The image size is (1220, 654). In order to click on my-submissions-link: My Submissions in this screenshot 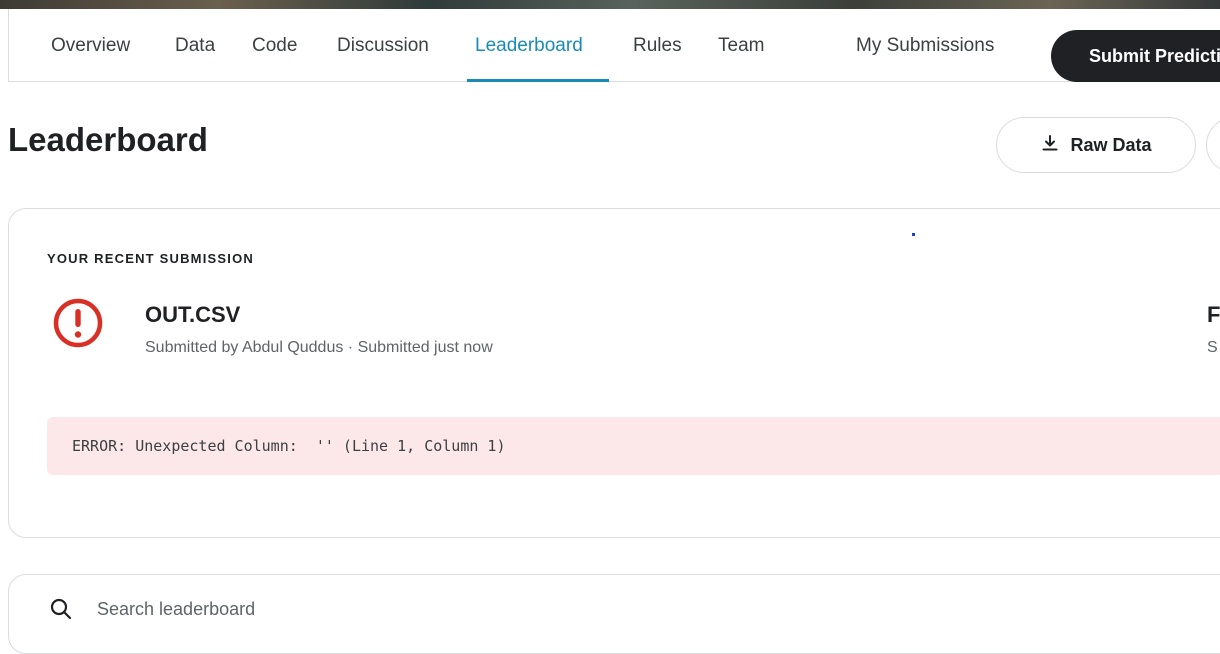, I will do `click(925, 46)`.